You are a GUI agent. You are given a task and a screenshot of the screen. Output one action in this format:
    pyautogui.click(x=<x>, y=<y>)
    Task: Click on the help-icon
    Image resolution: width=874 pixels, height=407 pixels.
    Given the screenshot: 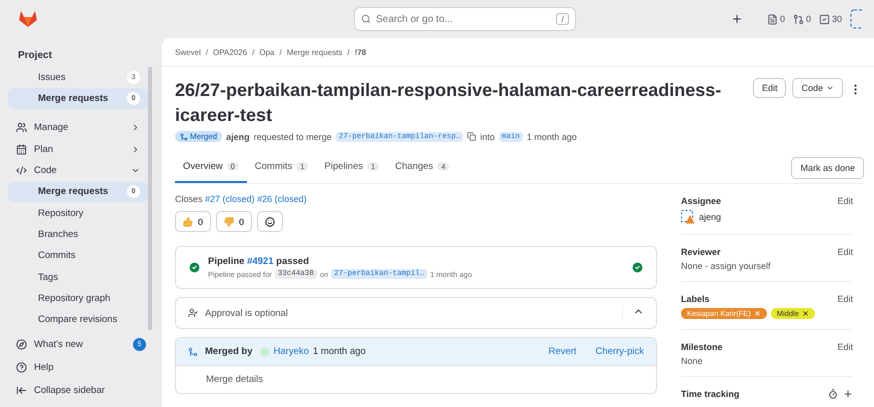 What is the action you would take?
    pyautogui.click(x=21, y=367)
    